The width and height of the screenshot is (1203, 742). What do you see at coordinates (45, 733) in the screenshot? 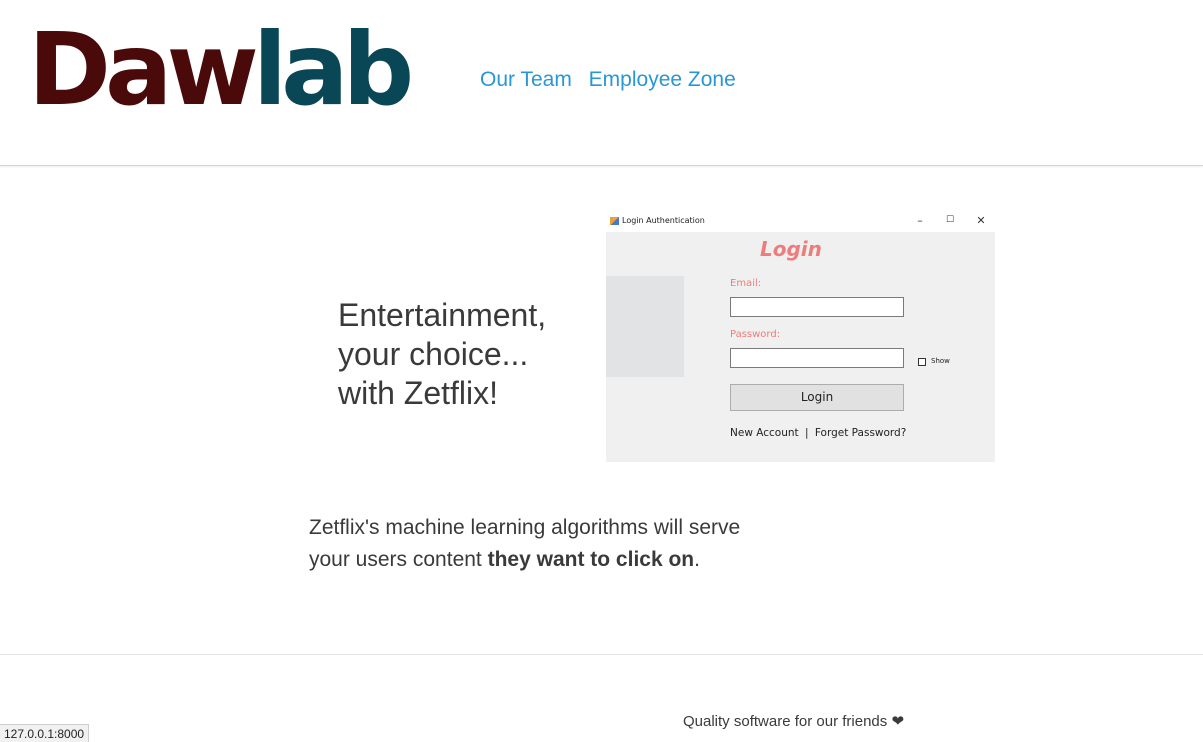
I see `browser-status-bar: 127.0.0.1:8000` at bounding box center [45, 733].